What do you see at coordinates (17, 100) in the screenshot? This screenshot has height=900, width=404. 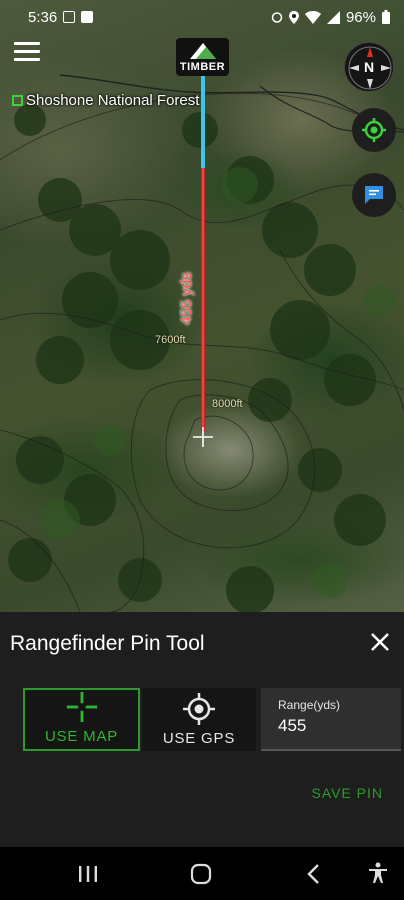 I see `forest-boundary-icon` at bounding box center [17, 100].